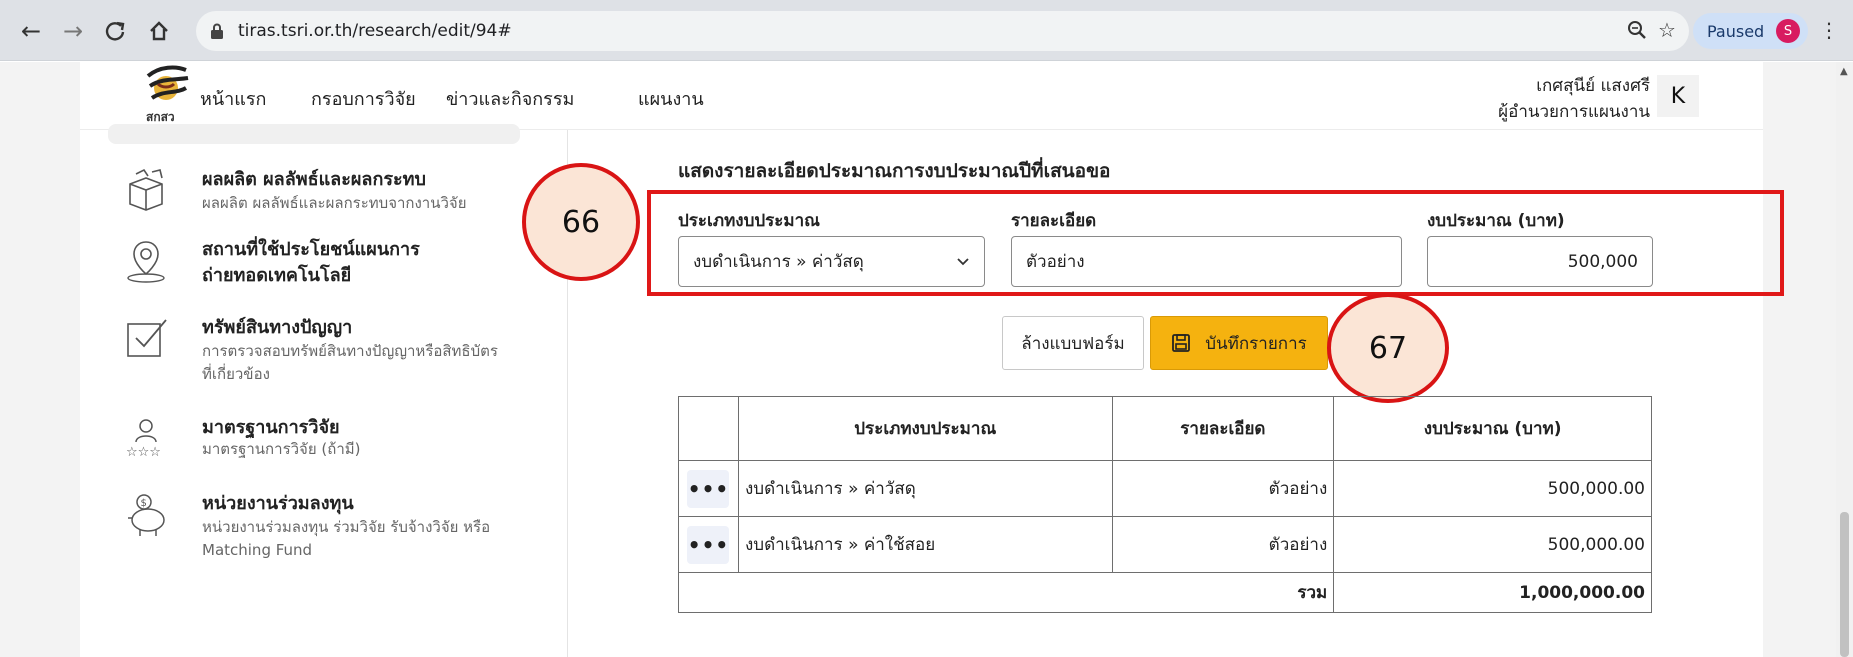  What do you see at coordinates (510, 98) in the screenshot?
I see `nav-news-activities: ข่าวและกิจกรรม` at bounding box center [510, 98].